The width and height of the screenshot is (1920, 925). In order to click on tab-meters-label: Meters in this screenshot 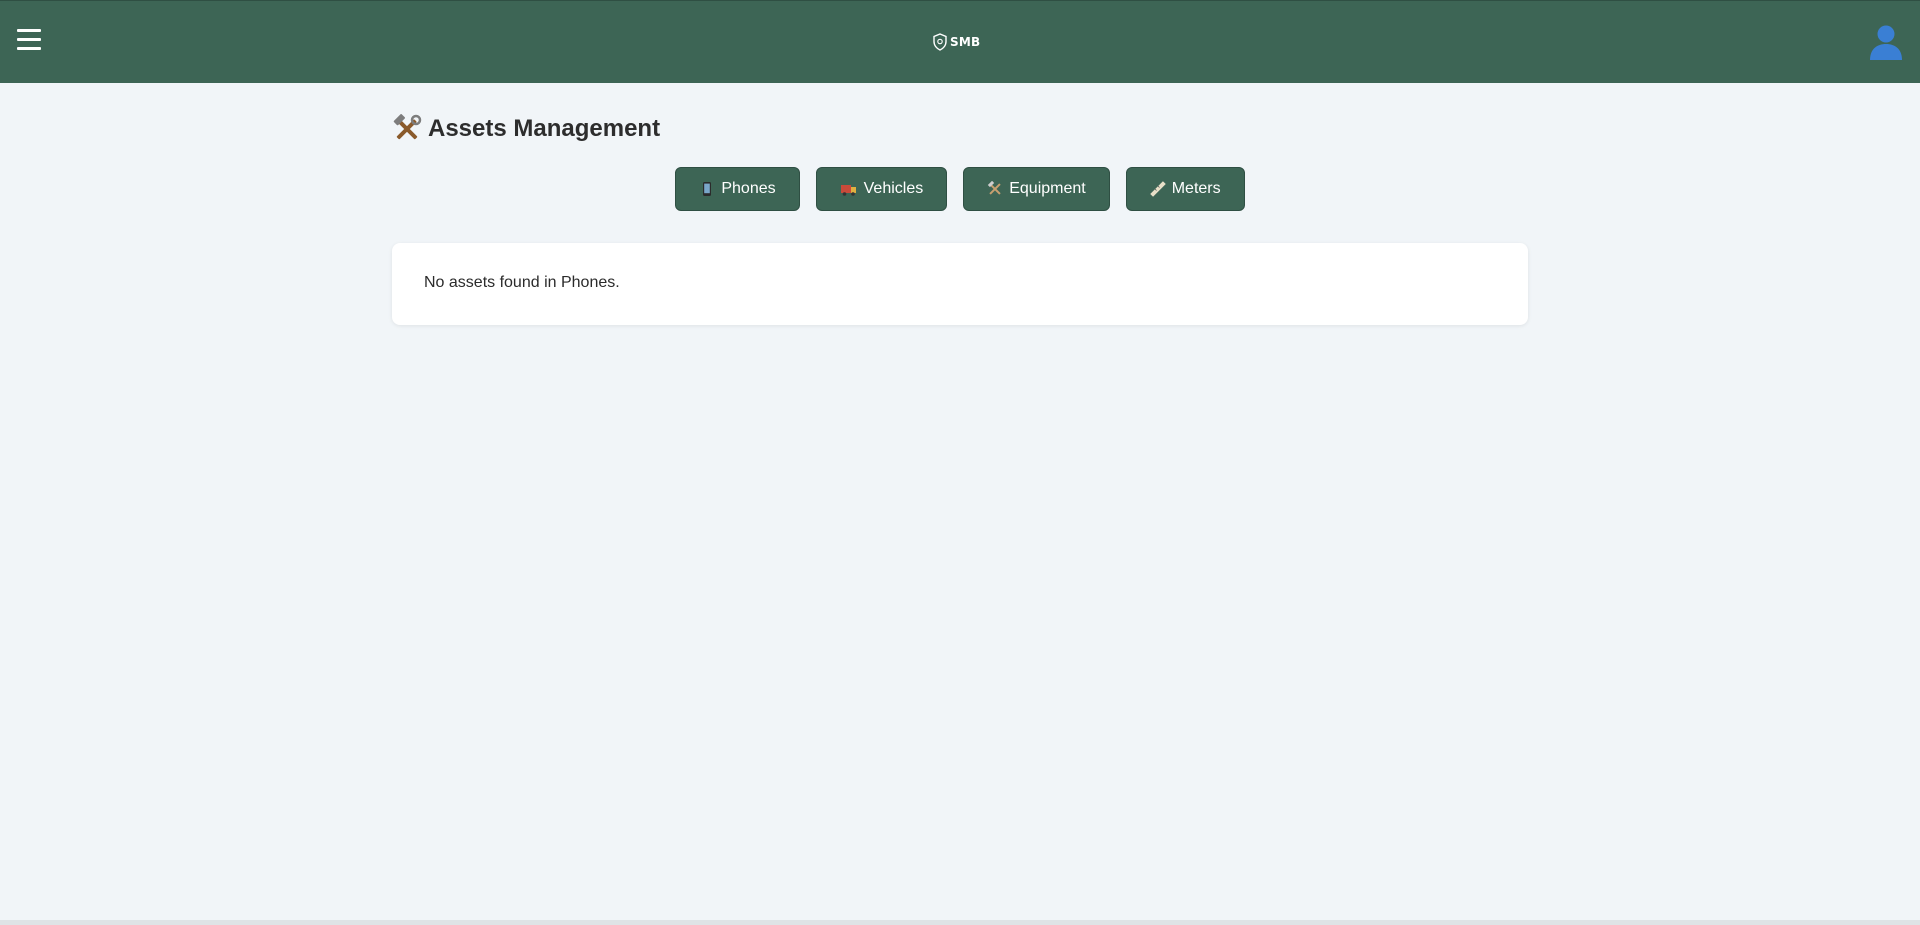, I will do `click(1196, 188)`.